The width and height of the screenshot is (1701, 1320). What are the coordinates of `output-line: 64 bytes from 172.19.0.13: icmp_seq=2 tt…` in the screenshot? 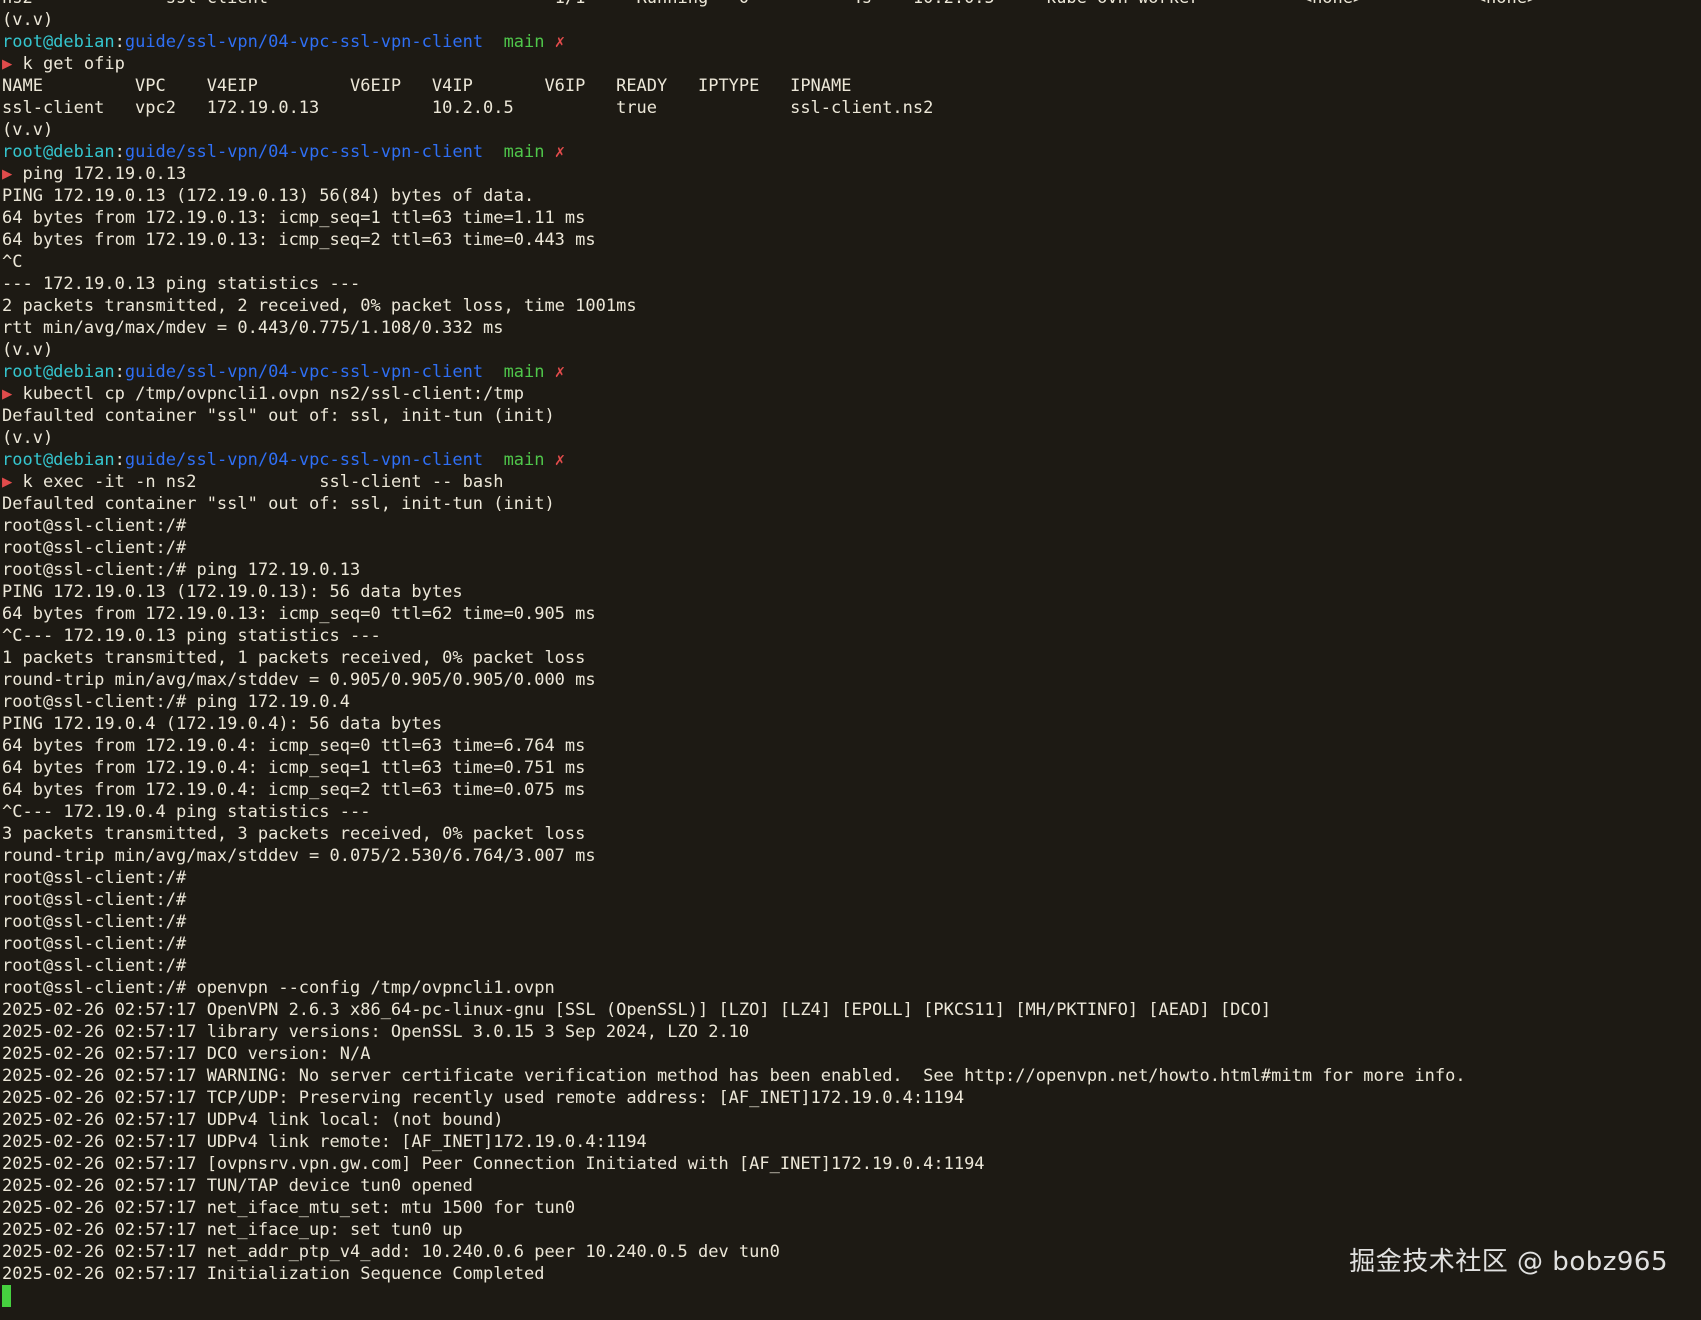 It's located at (299, 240).